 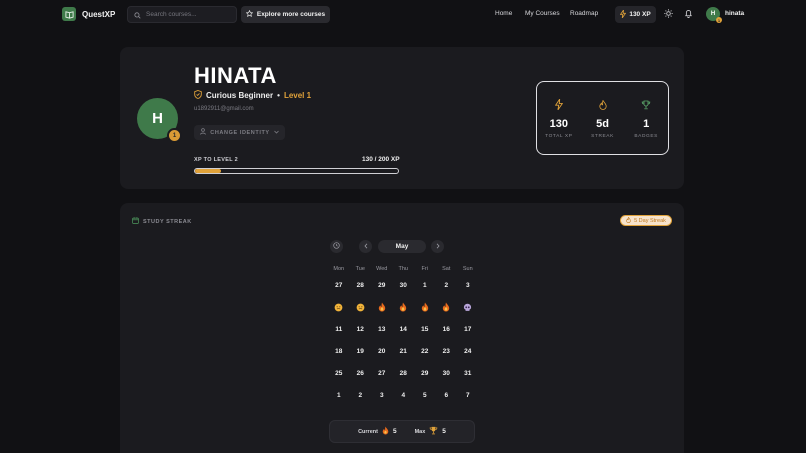 I want to click on xp-counter: 130 XP, so click(x=635, y=14).